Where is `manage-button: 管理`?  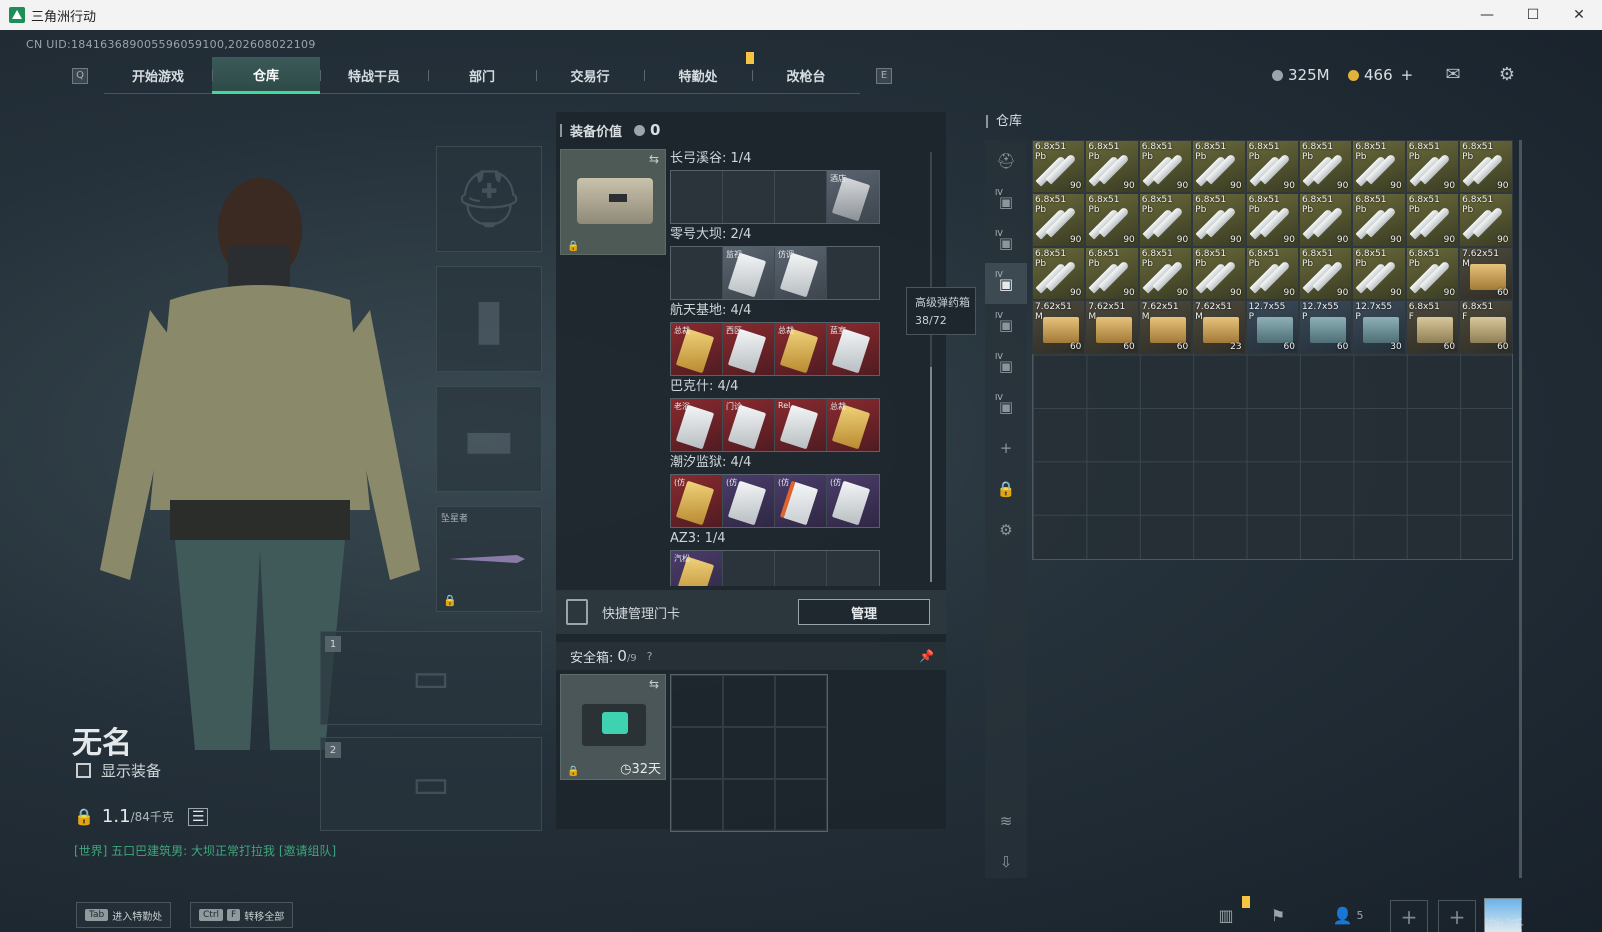 manage-button: 管理 is located at coordinates (864, 612).